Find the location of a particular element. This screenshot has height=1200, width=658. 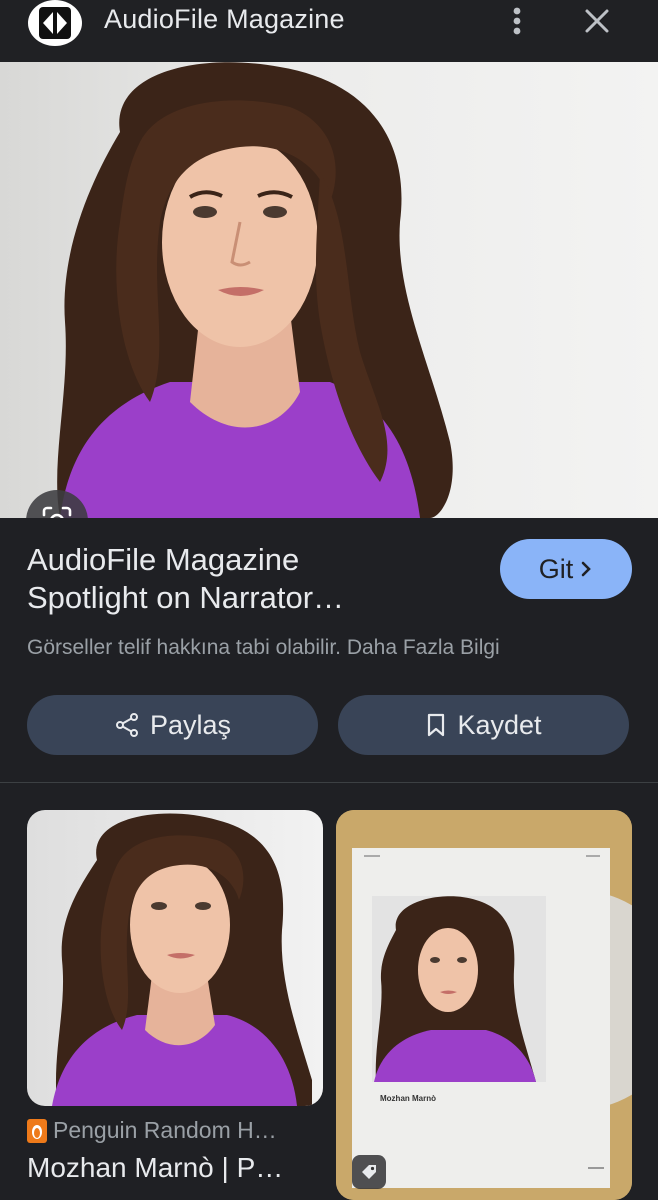

close-icon is located at coordinates (597, 21).